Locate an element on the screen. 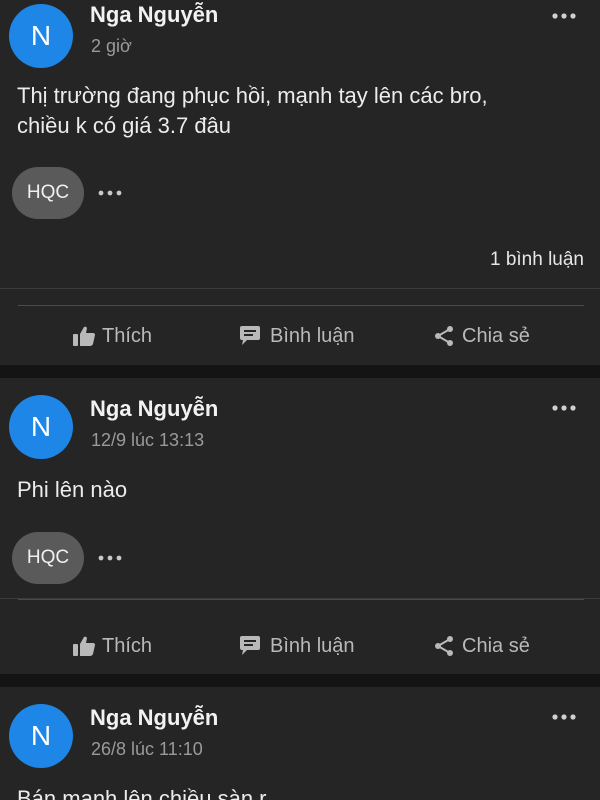 The image size is (600, 800). post-content: Bán mạnh lên chiều sàn r is located at coordinates (142, 793).